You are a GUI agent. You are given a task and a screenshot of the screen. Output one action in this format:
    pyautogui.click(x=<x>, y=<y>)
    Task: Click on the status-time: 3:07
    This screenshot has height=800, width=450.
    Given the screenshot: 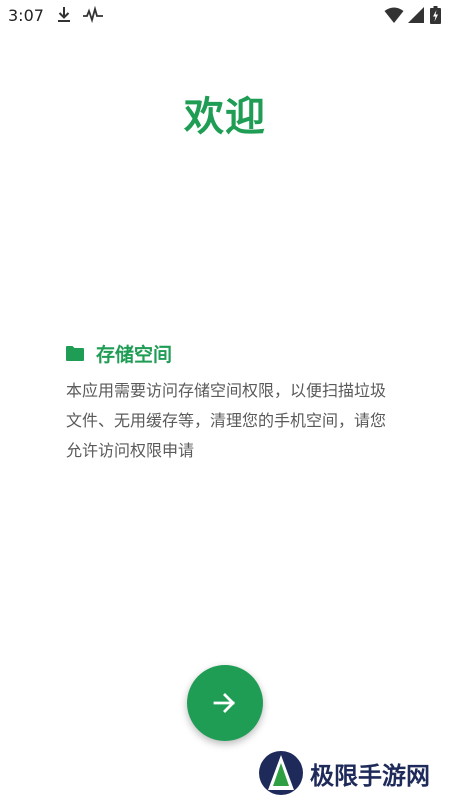 What is the action you would take?
    pyautogui.click(x=26, y=15)
    